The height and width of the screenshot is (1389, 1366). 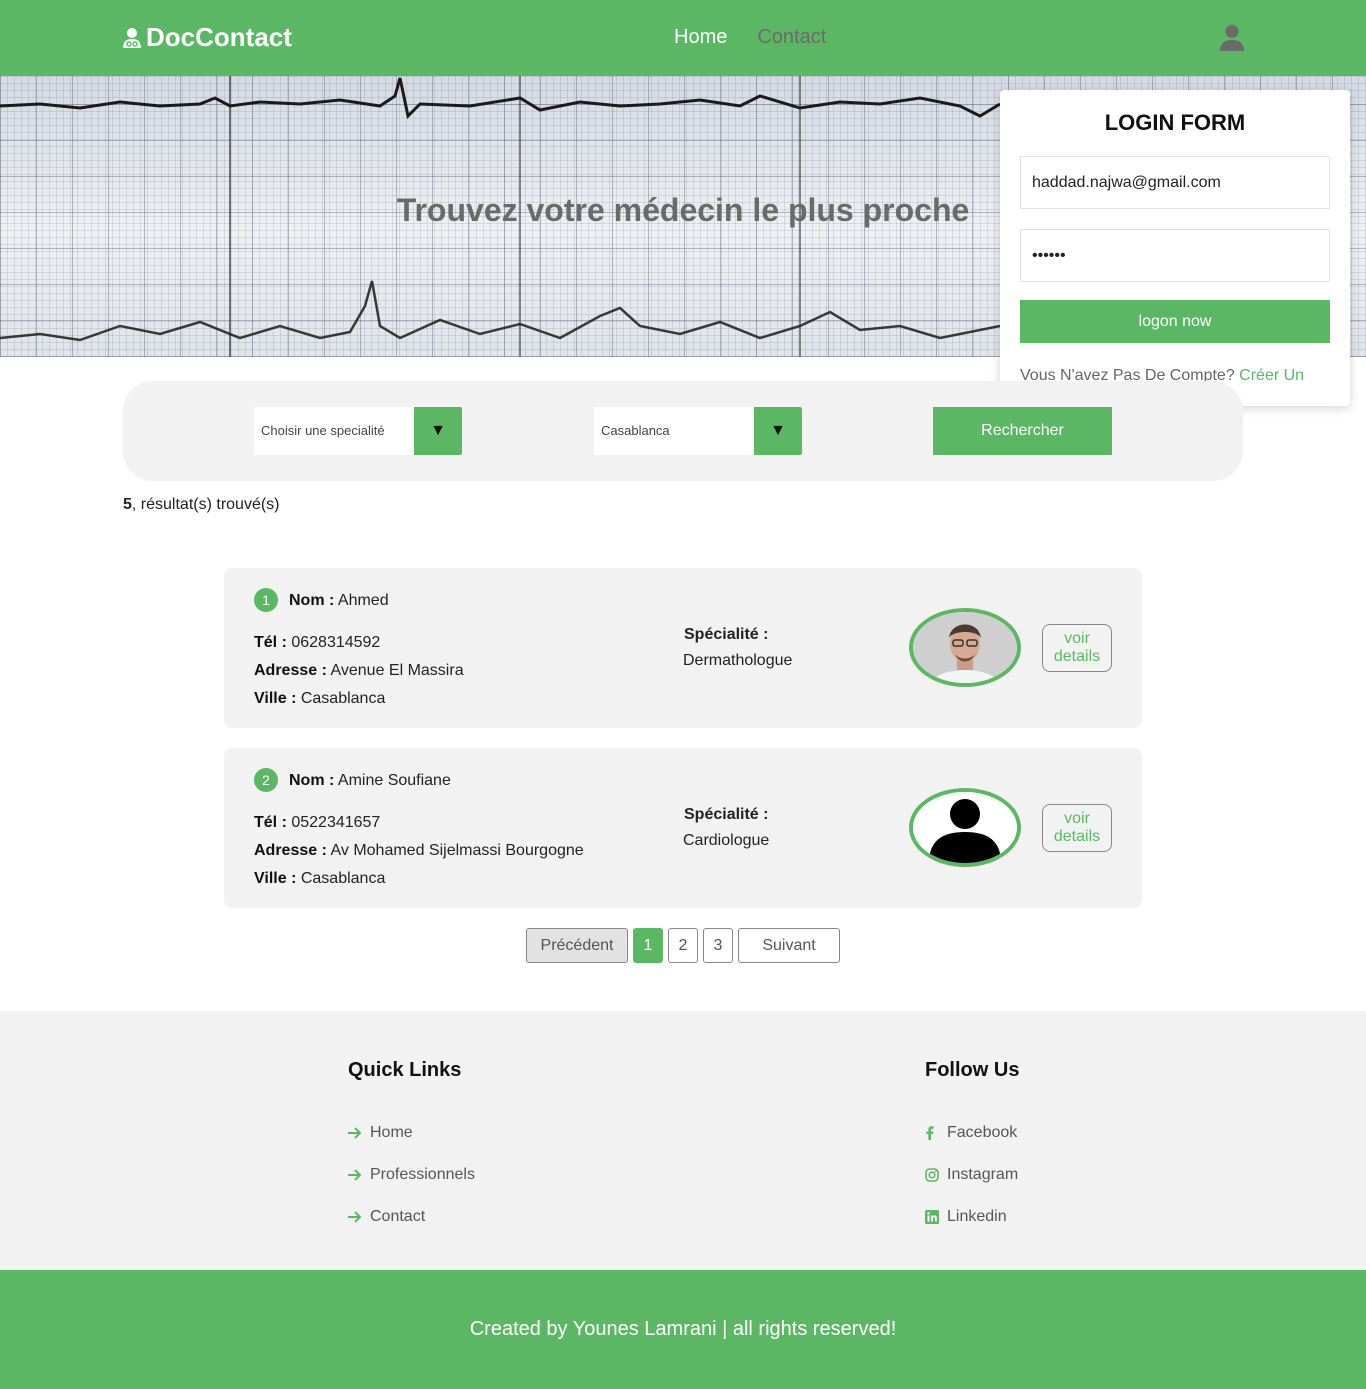 I want to click on footer-link-professionnels: Professionnels, so click(x=411, y=1175).